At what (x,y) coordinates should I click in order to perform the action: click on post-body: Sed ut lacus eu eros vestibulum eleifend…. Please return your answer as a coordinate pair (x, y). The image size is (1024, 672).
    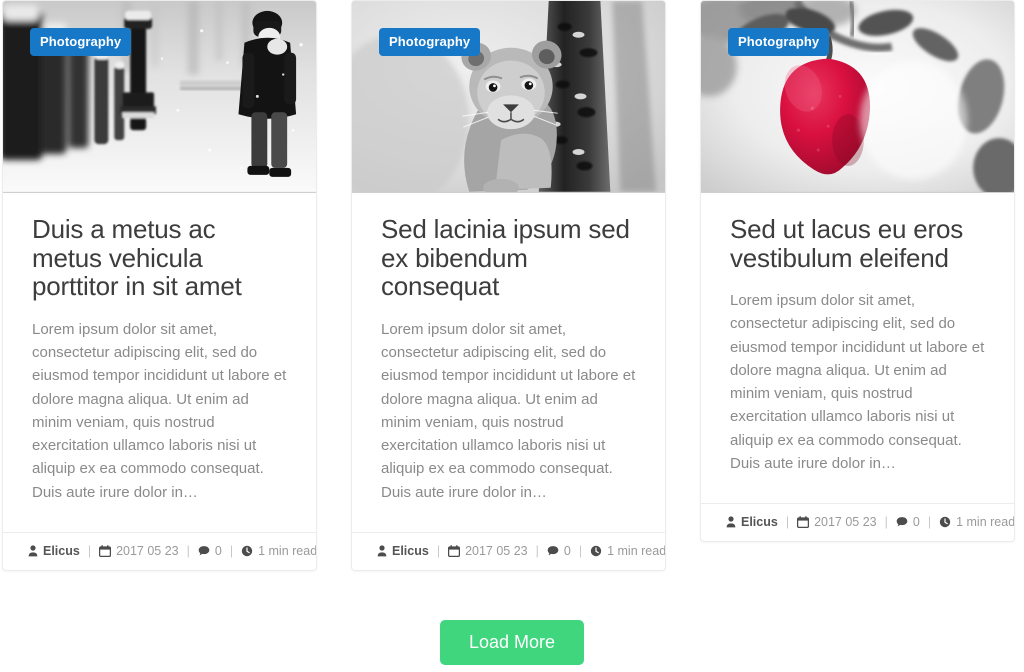
    Looking at the image, I should click on (857, 339).